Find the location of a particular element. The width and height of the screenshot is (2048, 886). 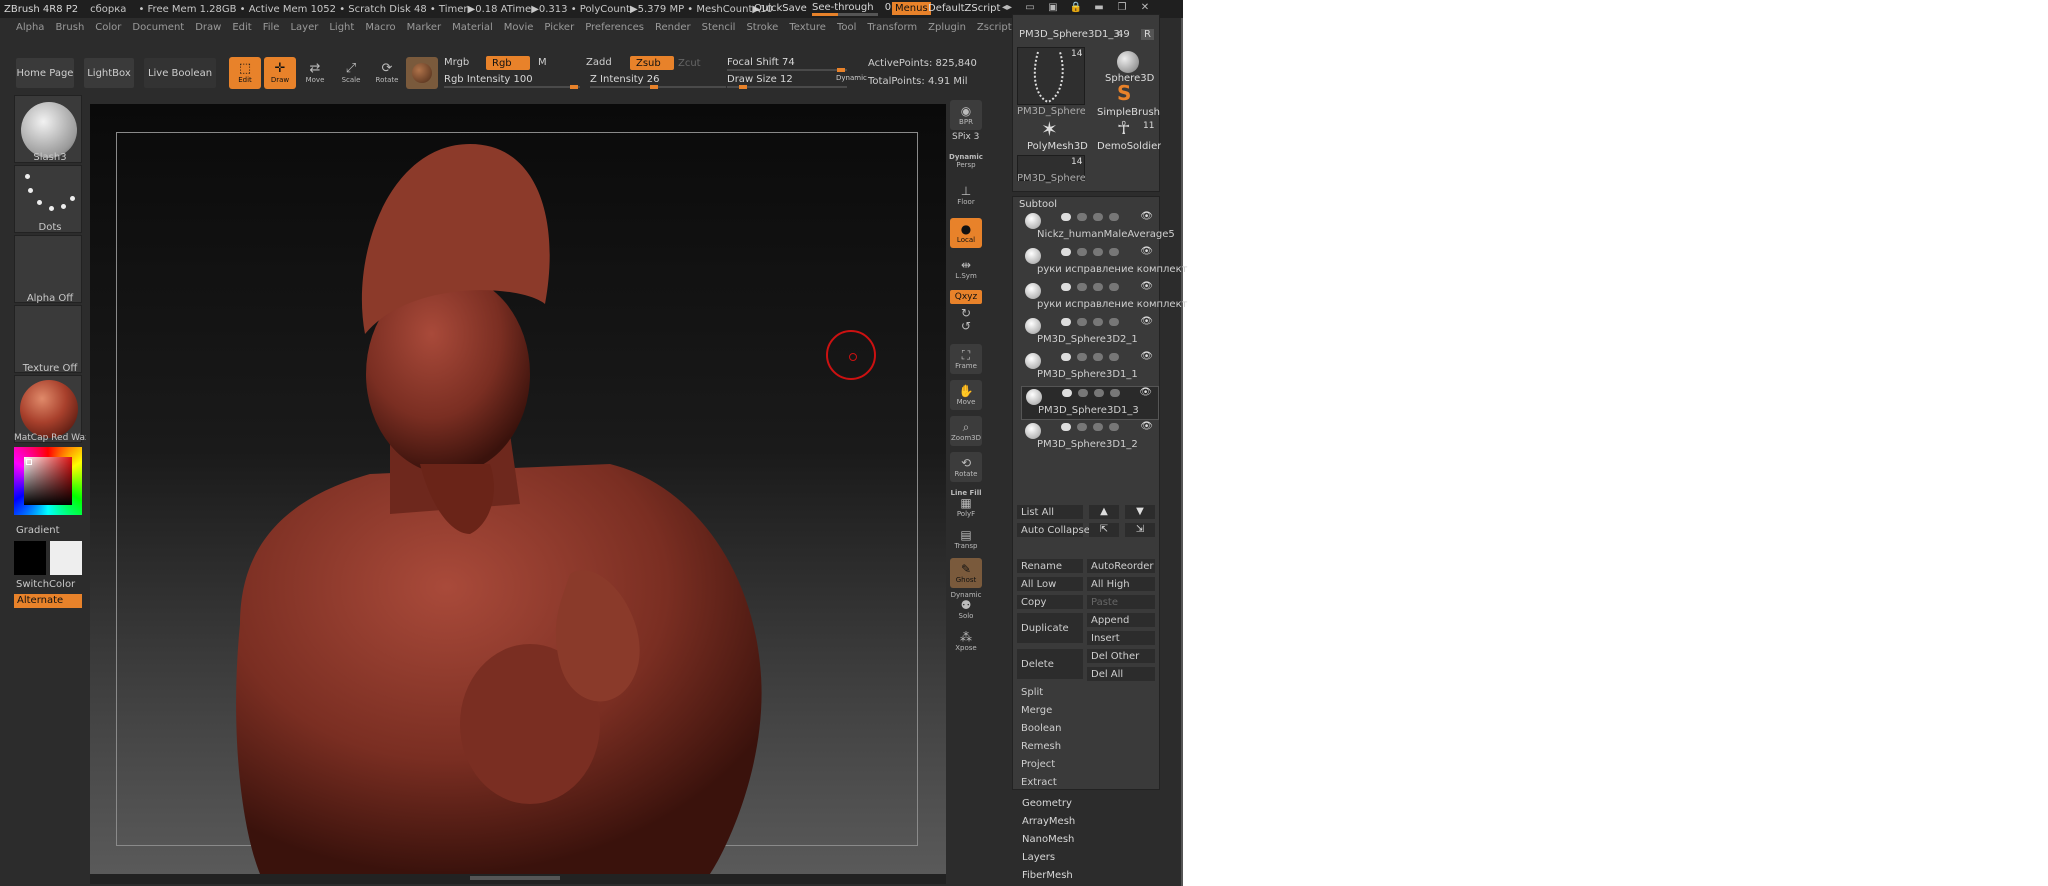

append-button: Append is located at coordinates (1121, 620).